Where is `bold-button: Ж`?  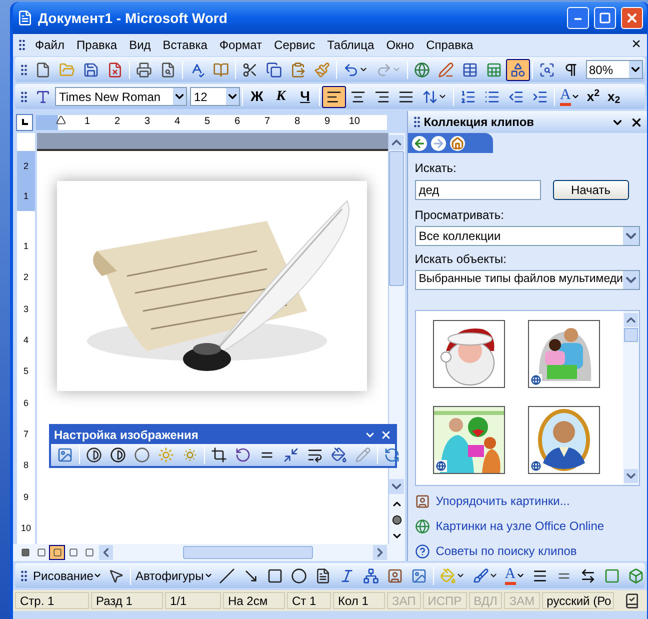
bold-button: Ж is located at coordinates (257, 97).